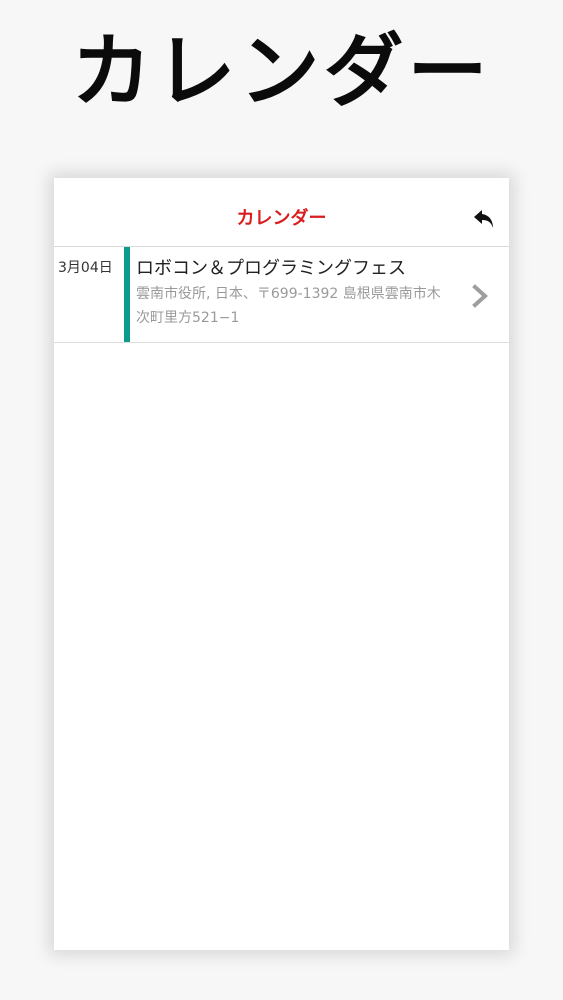 Image resolution: width=563 pixels, height=1000 pixels. Describe the element at coordinates (271, 268) in the screenshot. I see `event-title: ロボコン＆プログラミングフェス` at that location.